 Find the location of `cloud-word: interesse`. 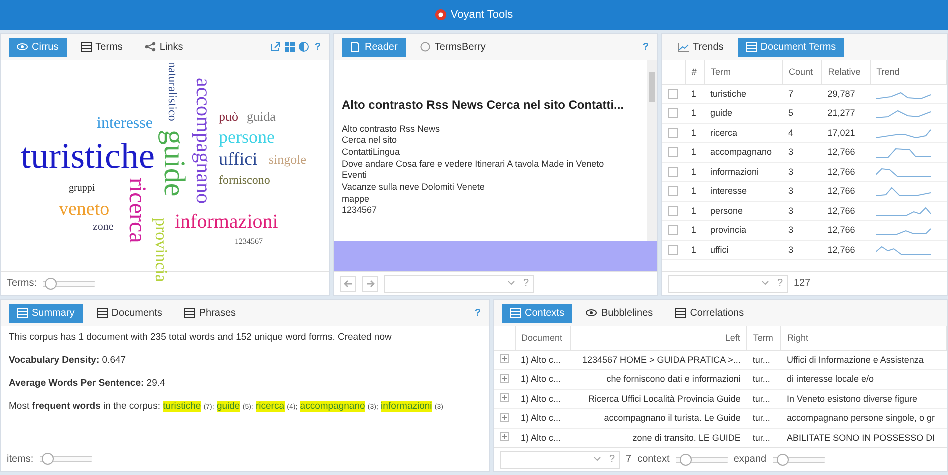

cloud-word: interesse is located at coordinates (125, 124).